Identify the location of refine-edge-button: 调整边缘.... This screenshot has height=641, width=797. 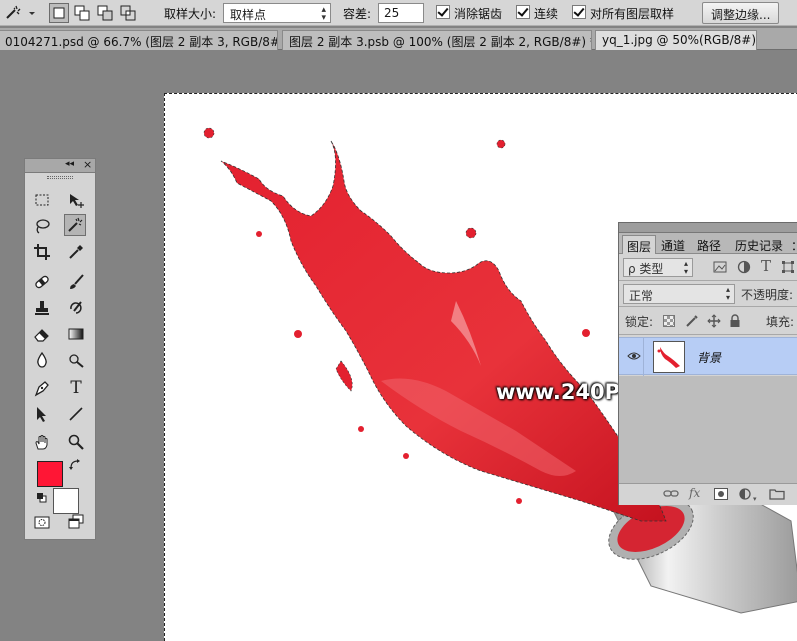
(741, 13).